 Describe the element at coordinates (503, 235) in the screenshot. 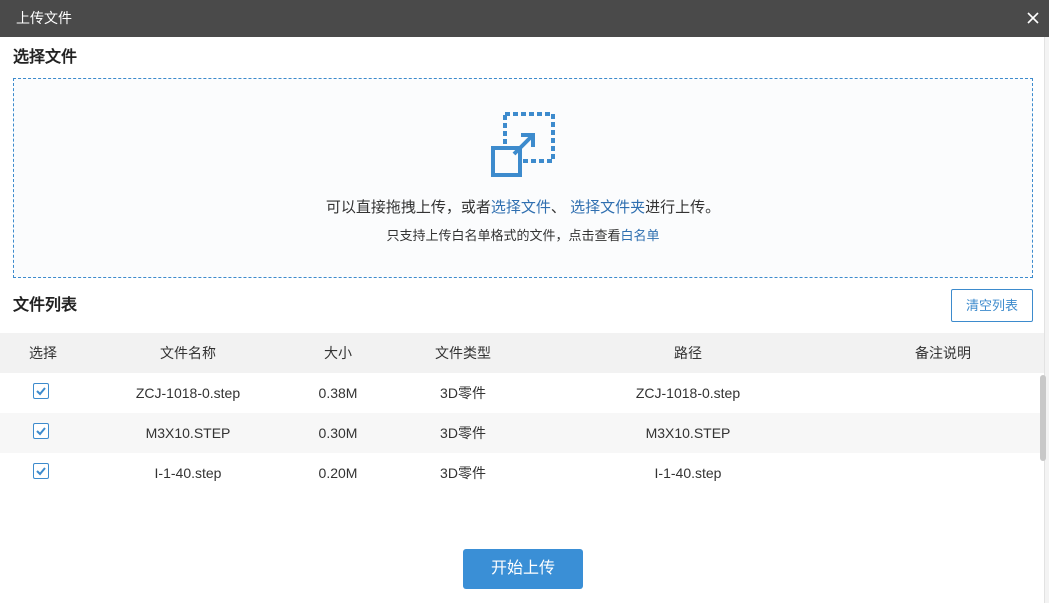

I see `whitelist-hint-text: 只支持上传白名单格式的文件，点击查看` at that location.